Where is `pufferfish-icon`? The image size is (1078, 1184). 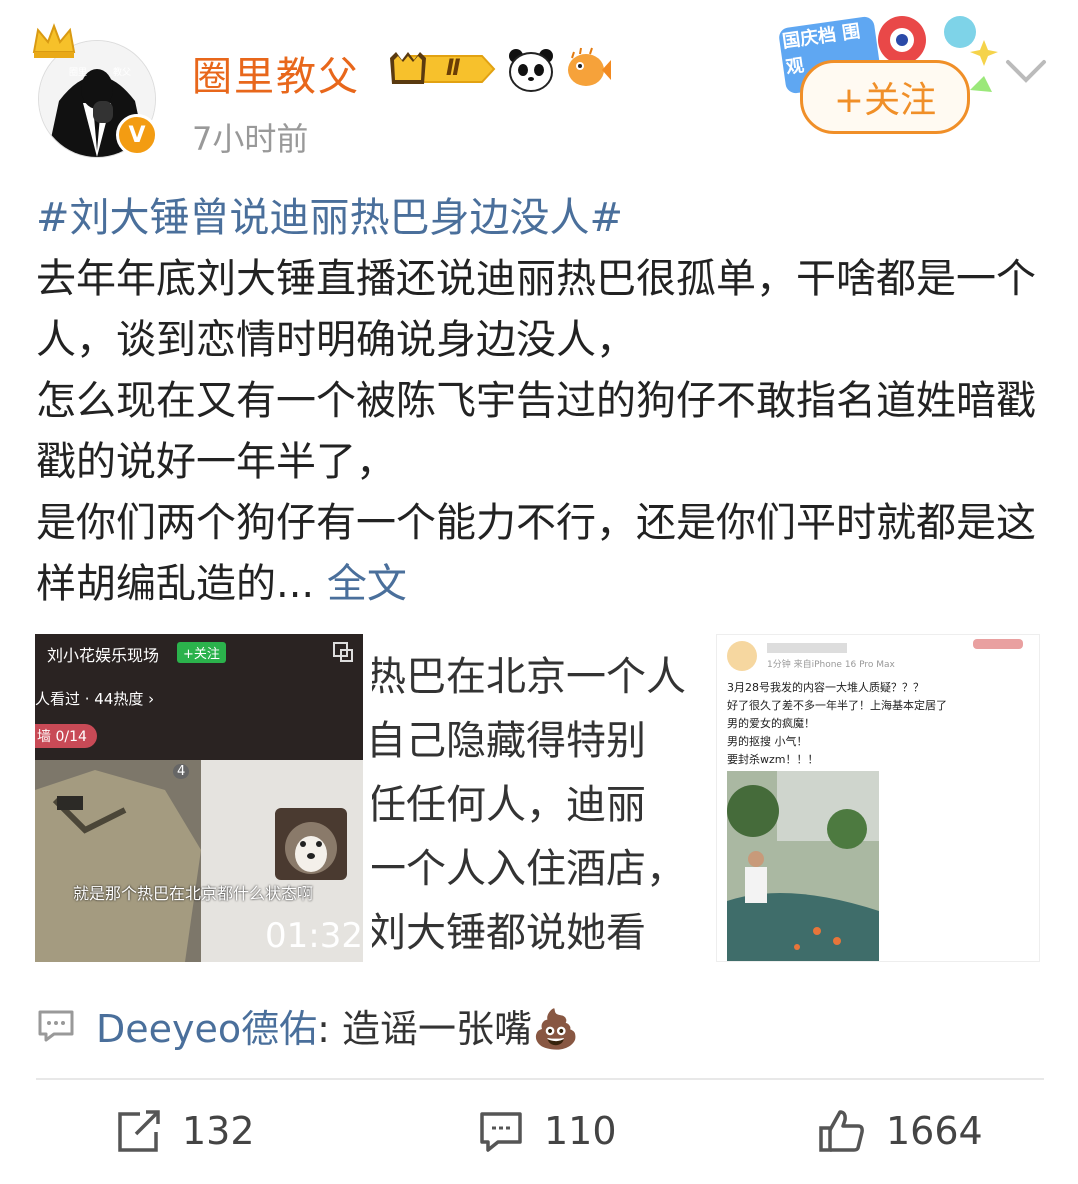
pufferfish-icon is located at coordinates (588, 70).